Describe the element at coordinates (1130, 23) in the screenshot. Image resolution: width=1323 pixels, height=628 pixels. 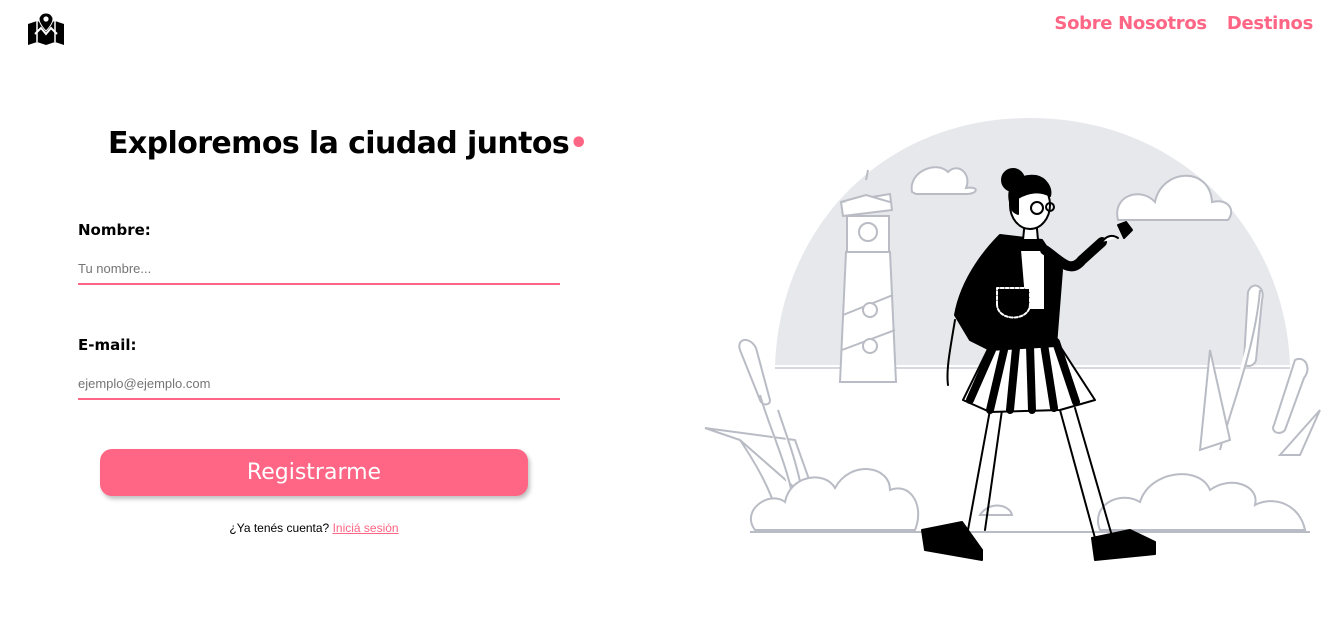
I see `nav-link-sobre-nosotros: Sobre Nosotros` at that location.